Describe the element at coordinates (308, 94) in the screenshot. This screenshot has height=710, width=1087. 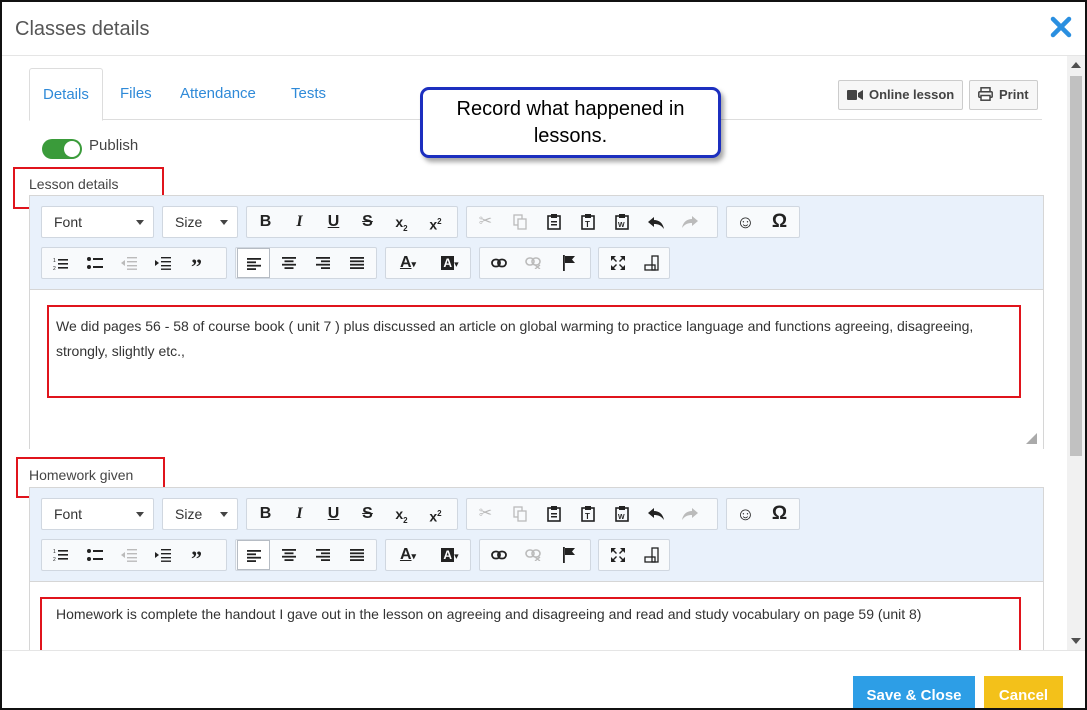
I see `tab-tests: Tests` at that location.